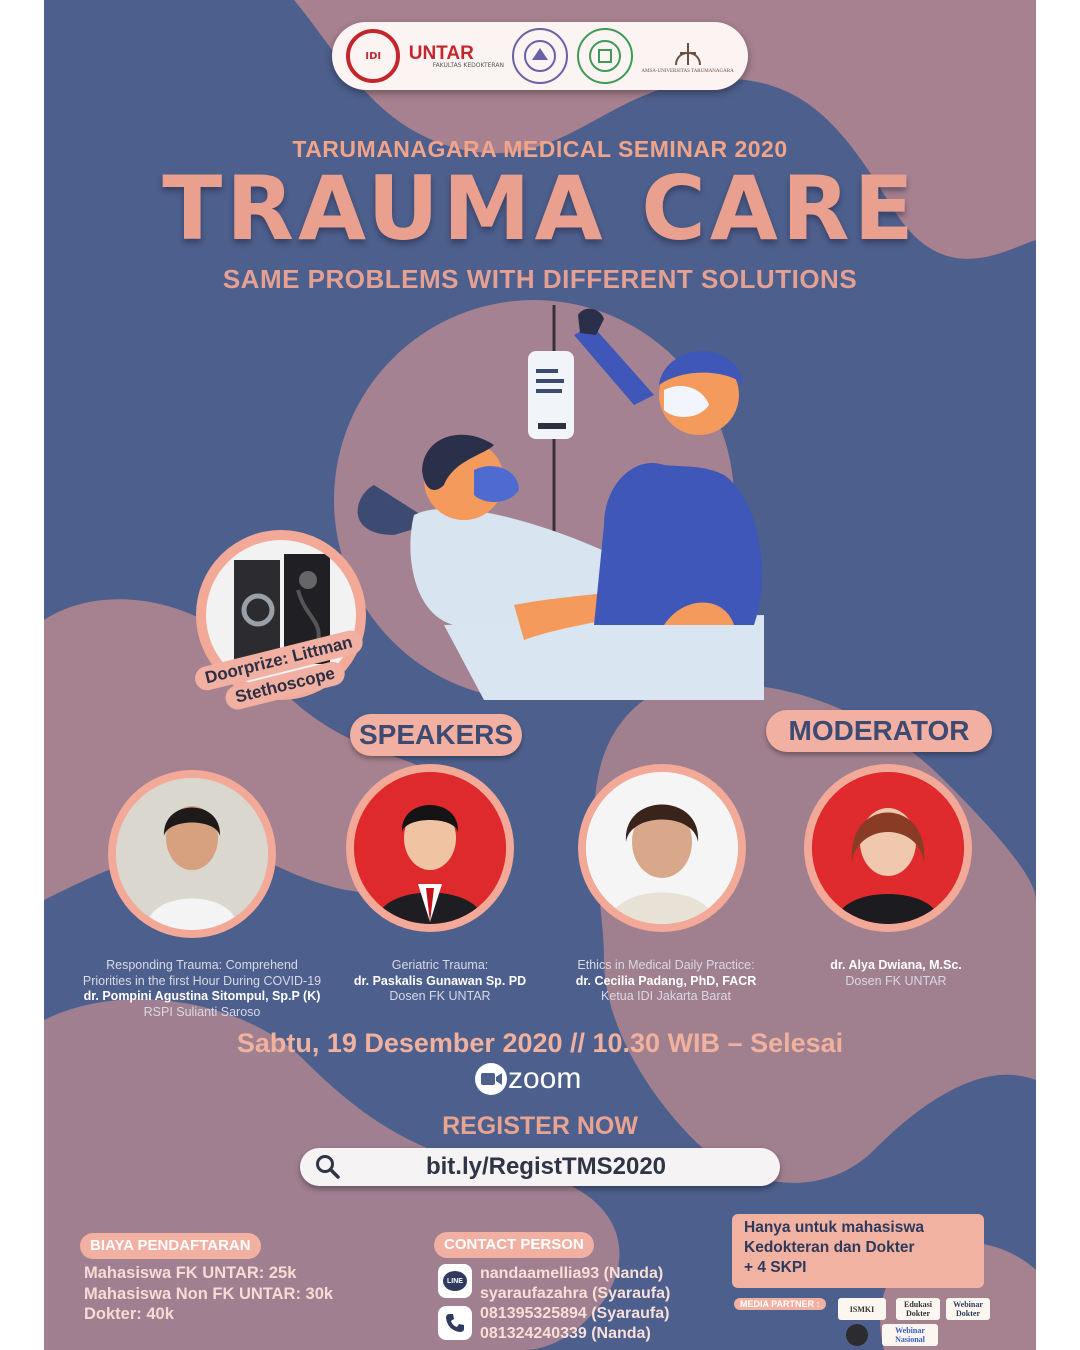  What do you see at coordinates (662, 848) in the screenshot?
I see `speaker-3-photo` at bounding box center [662, 848].